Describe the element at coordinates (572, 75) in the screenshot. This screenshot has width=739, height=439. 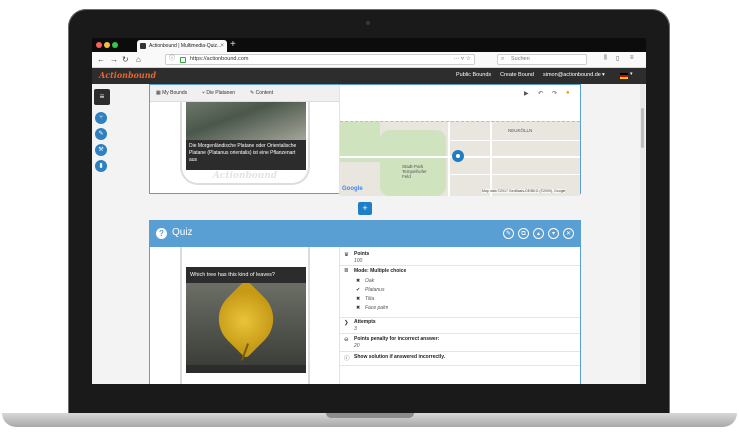
I see `menu-user-account: simon@actionbound.de` at that location.